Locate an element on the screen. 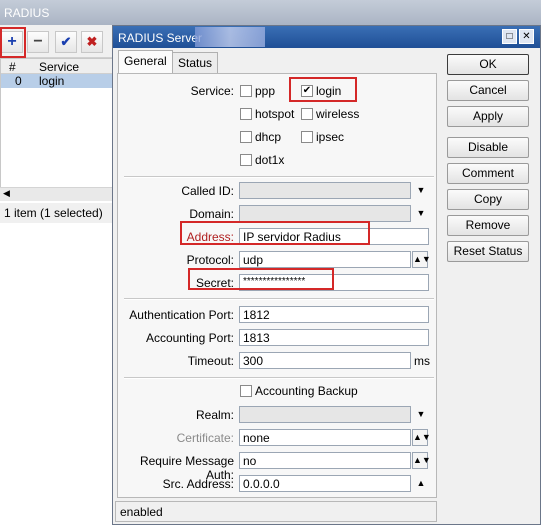 This screenshot has height=525, width=541. column-number: # is located at coordinates (12, 67).